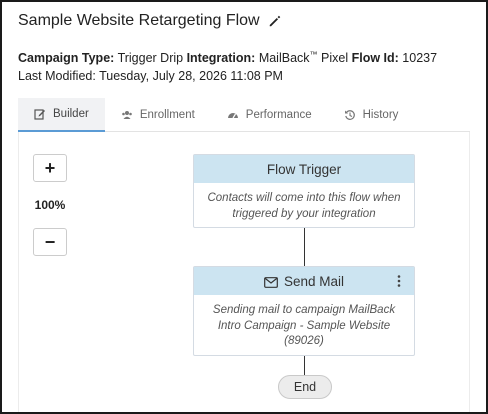 This screenshot has width=488, height=414. What do you see at coordinates (304, 247) in the screenshot?
I see `connector-line` at bounding box center [304, 247].